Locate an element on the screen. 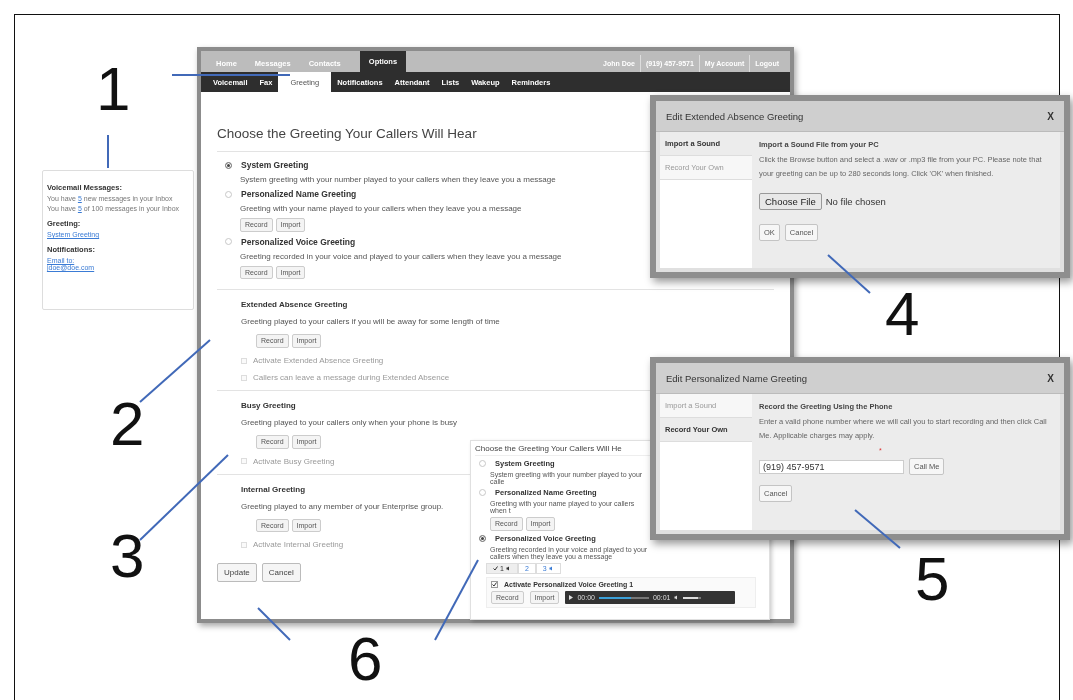 The width and height of the screenshot is (1073, 700). greeting-description: Greeting recorded in your voice and played to your callers when they leave you a message is located at coordinates (401, 256).